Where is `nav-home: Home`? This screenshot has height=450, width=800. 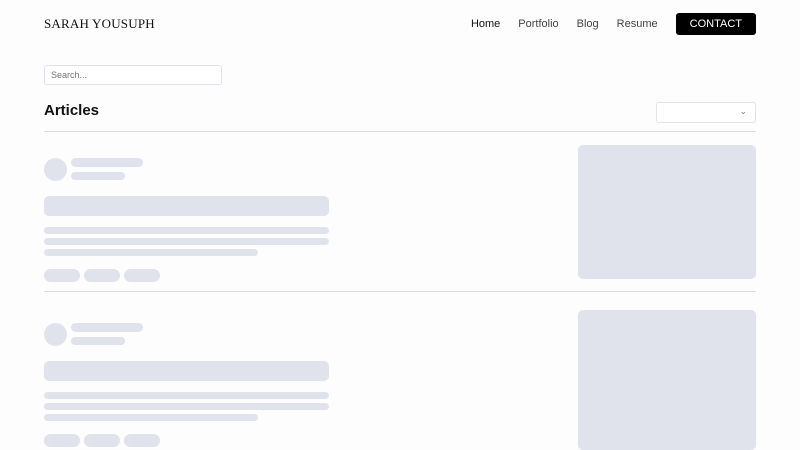 nav-home: Home is located at coordinates (485, 24).